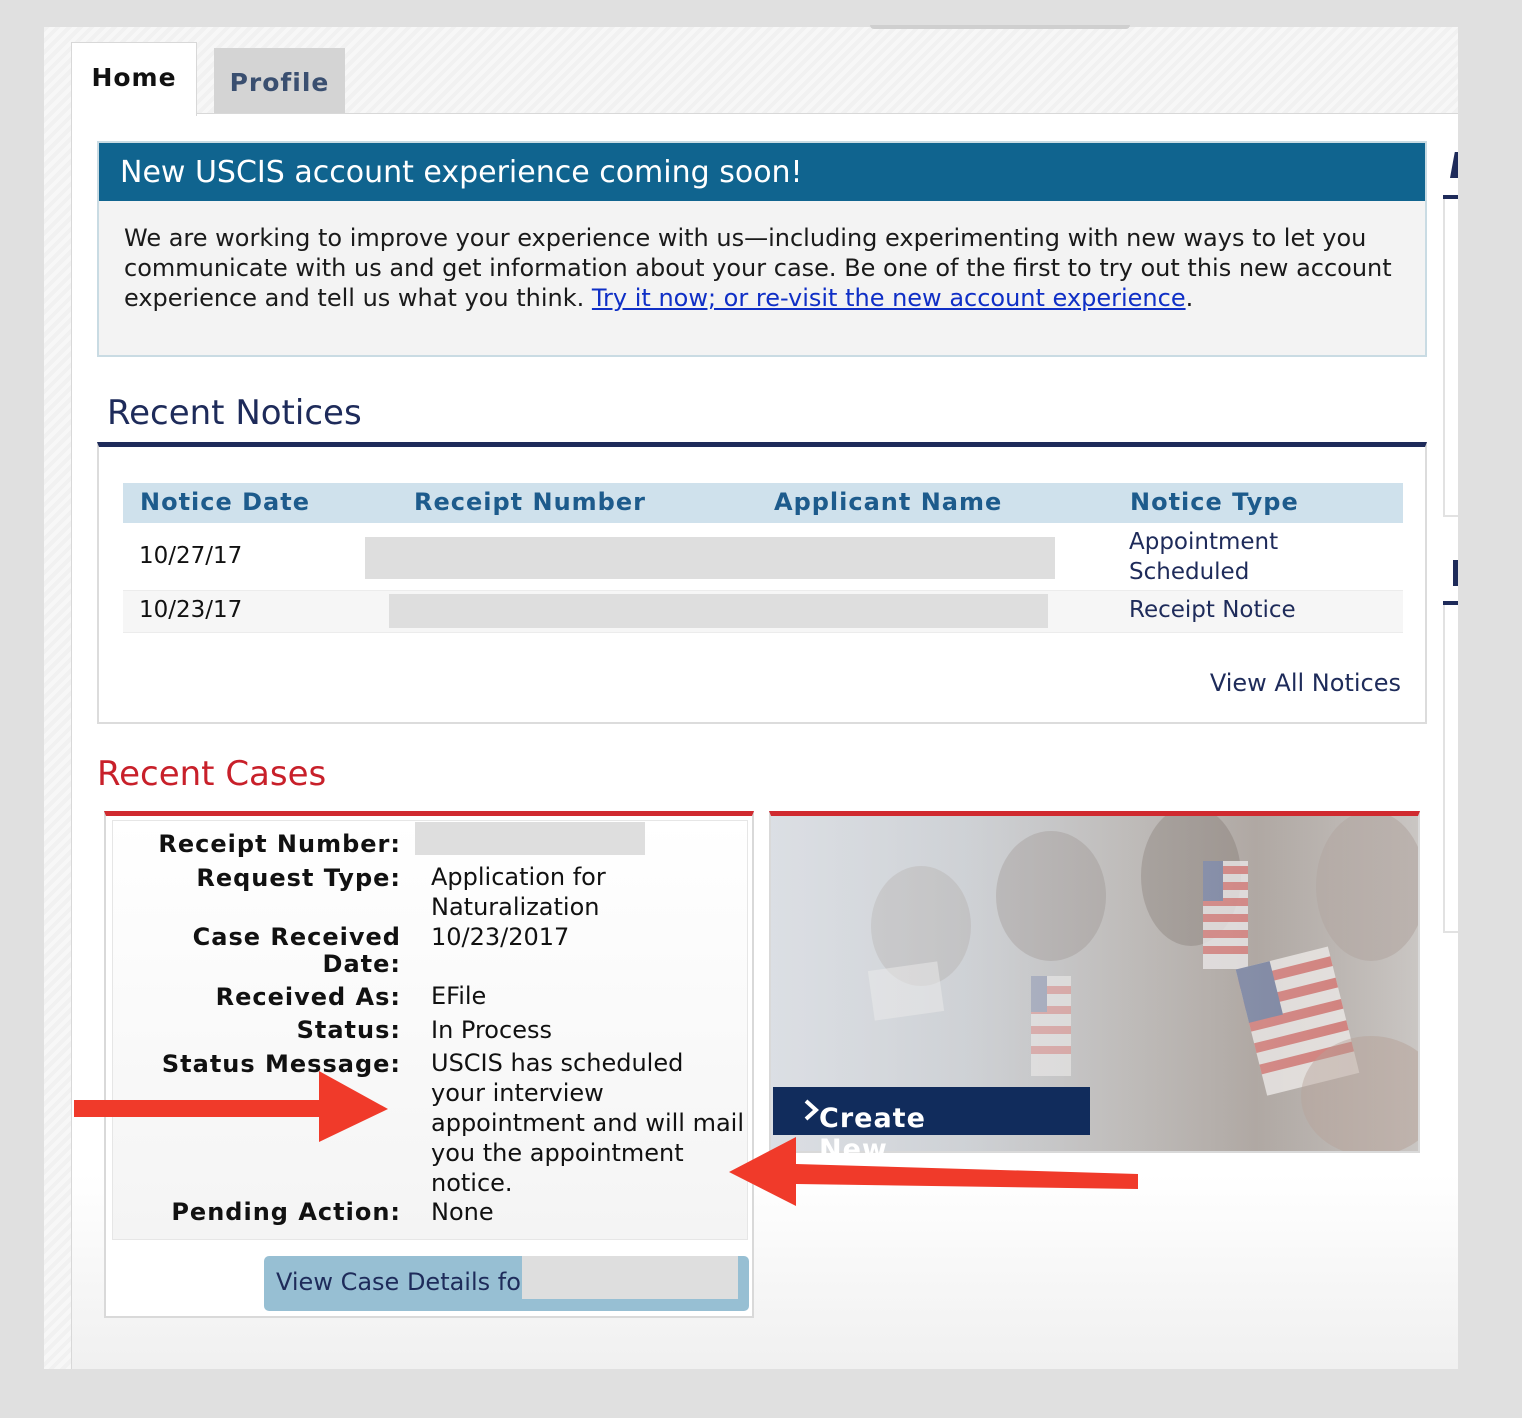 This screenshot has height=1418, width=1522. Describe the element at coordinates (279, 844) in the screenshot. I see `receipt-number-label: Receipt Number:` at that location.